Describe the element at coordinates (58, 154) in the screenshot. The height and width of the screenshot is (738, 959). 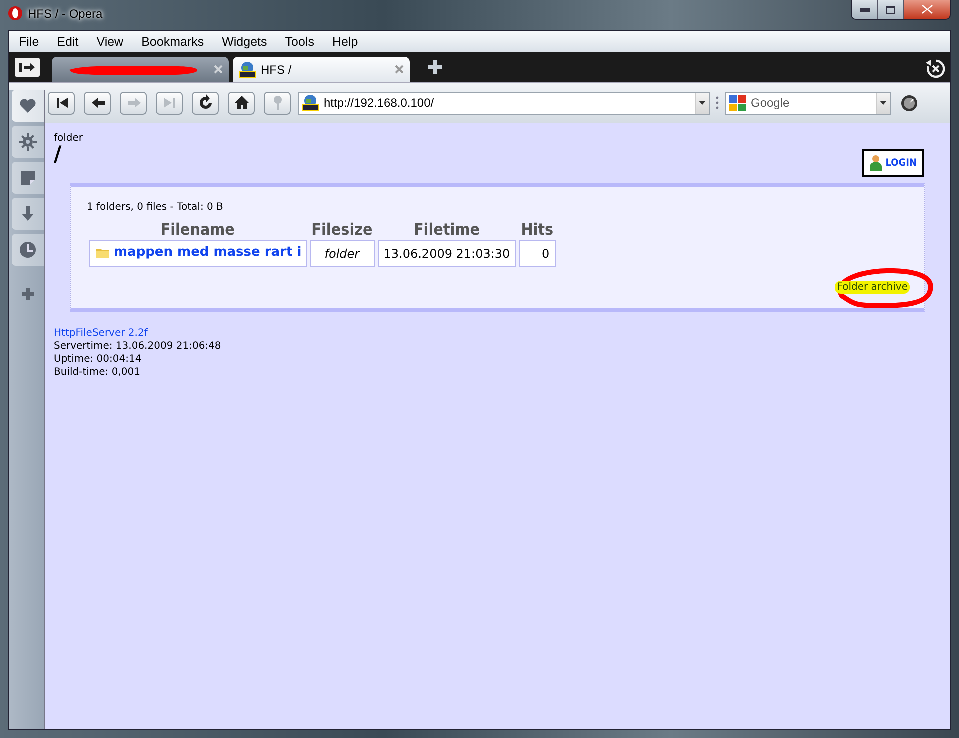
I see `folder-path: /` at that location.